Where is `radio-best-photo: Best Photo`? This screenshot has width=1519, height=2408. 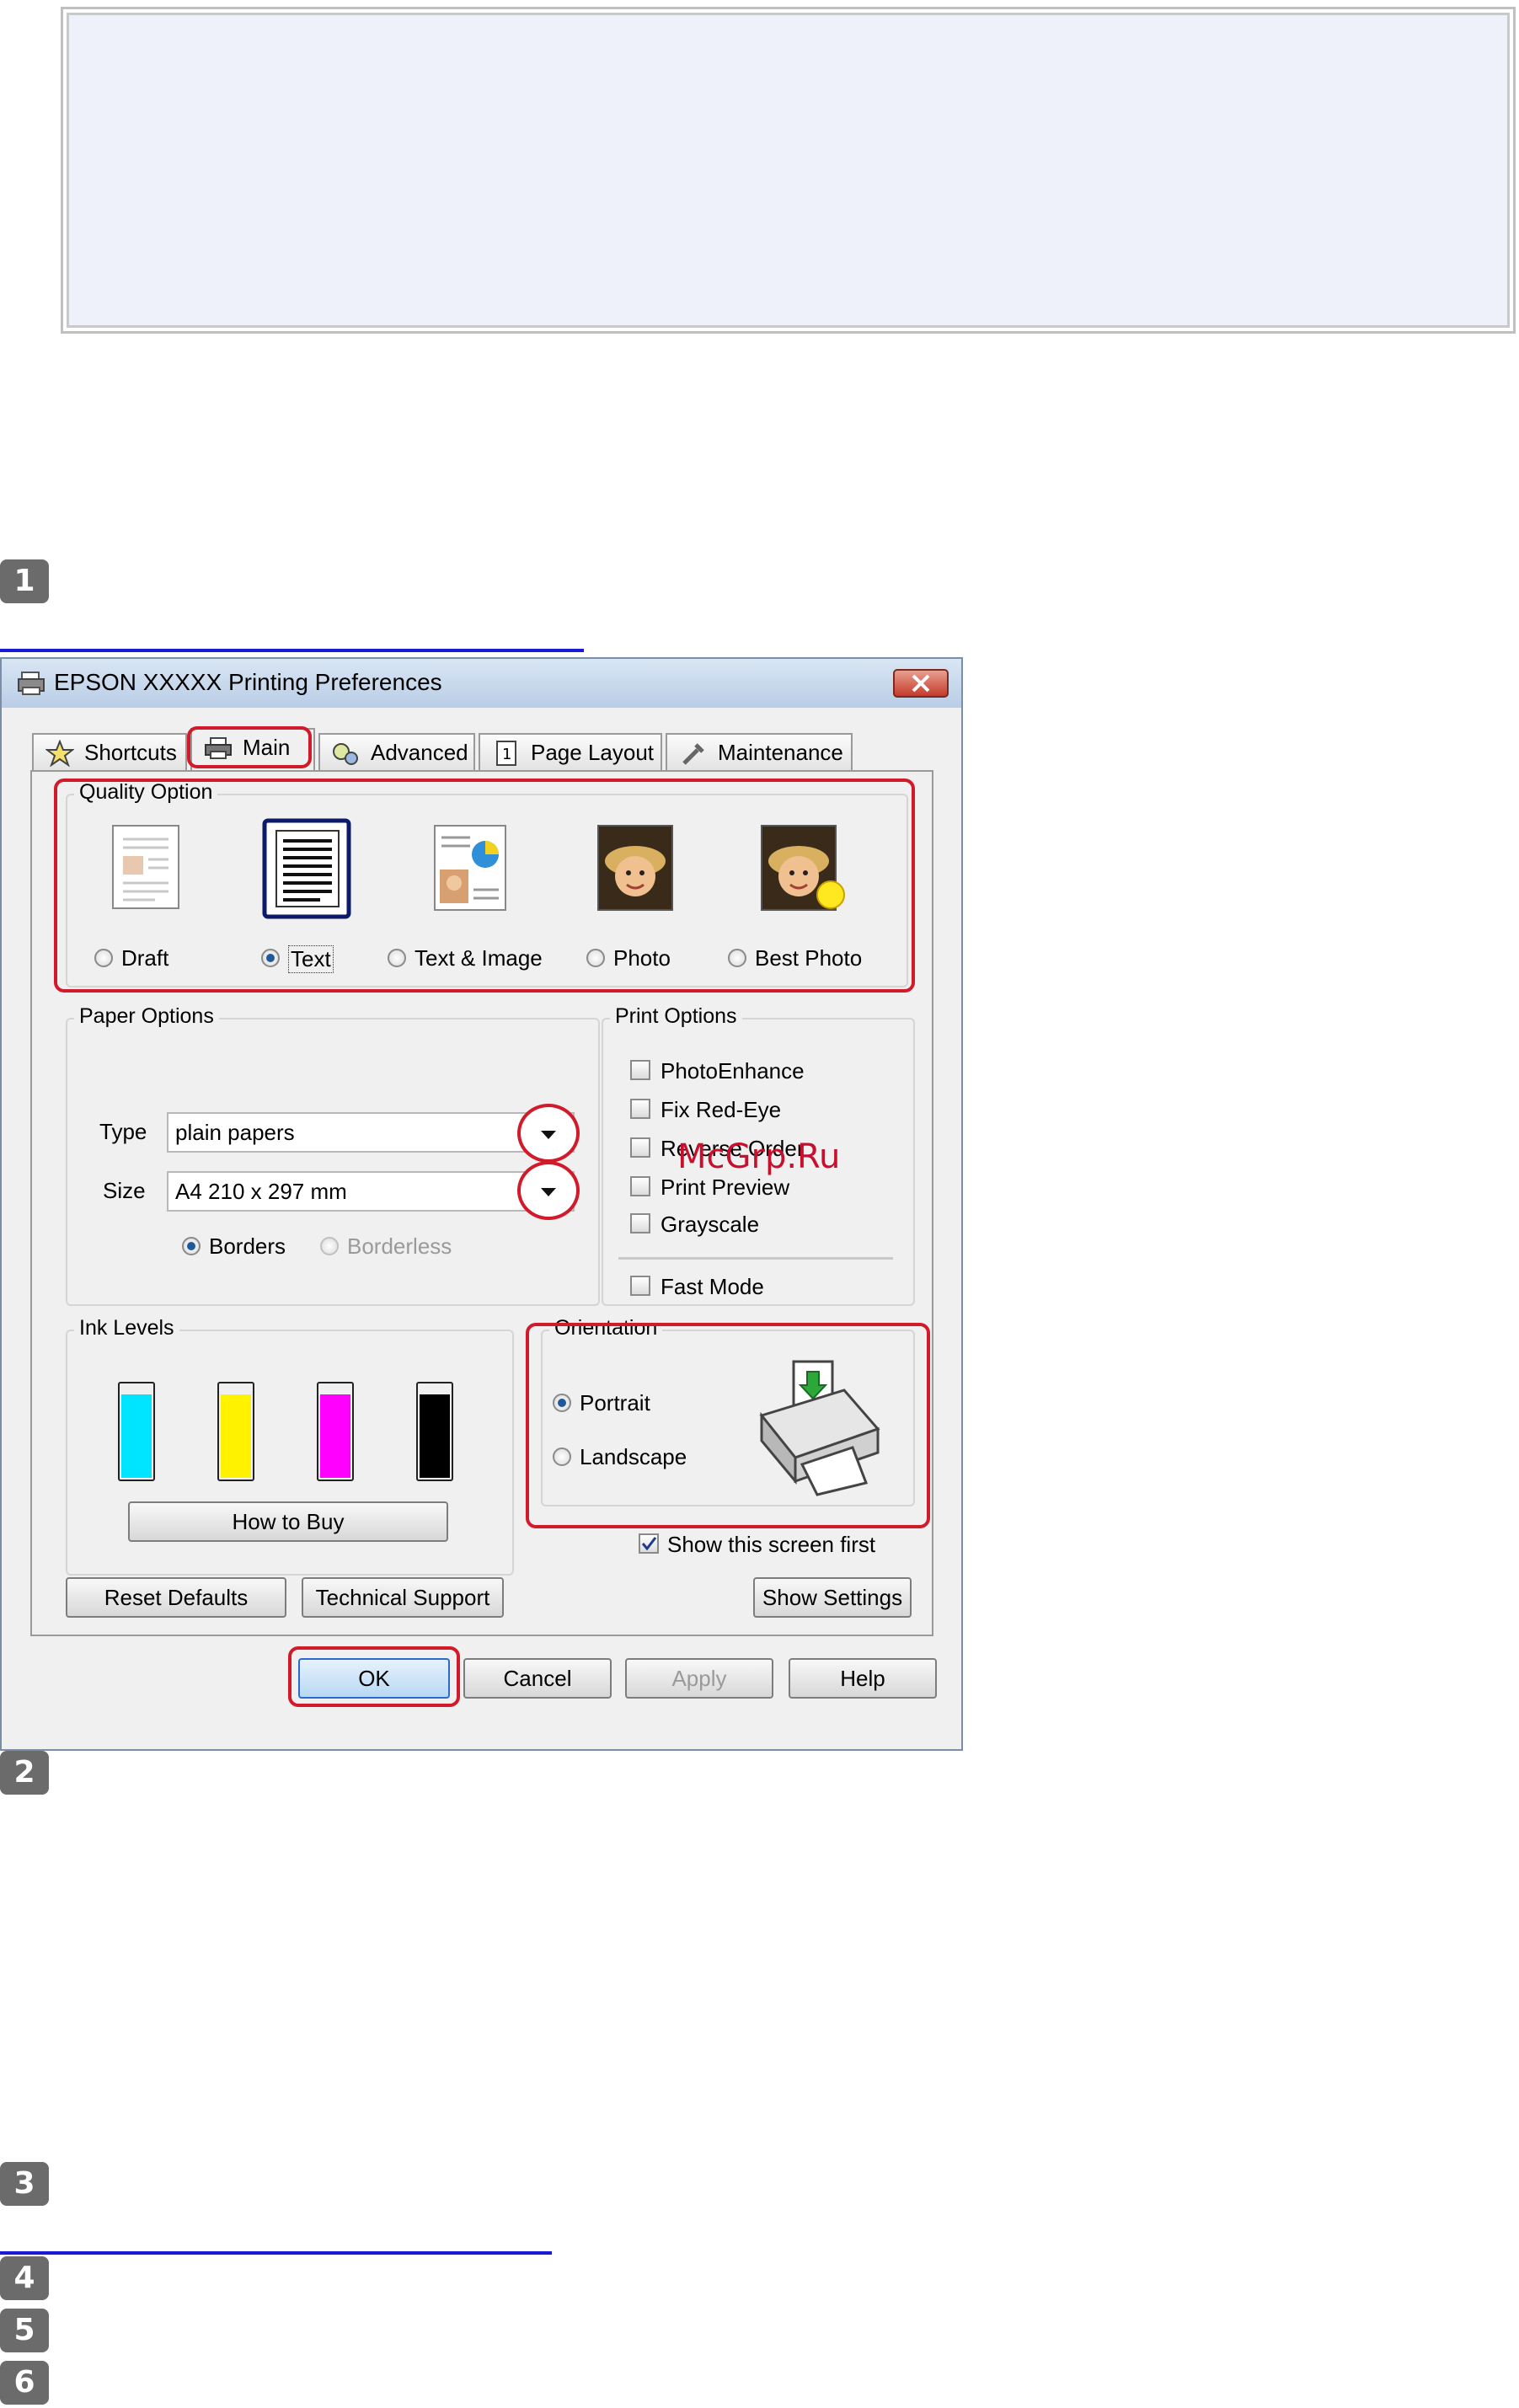 radio-best-photo: Best Photo is located at coordinates (804, 959).